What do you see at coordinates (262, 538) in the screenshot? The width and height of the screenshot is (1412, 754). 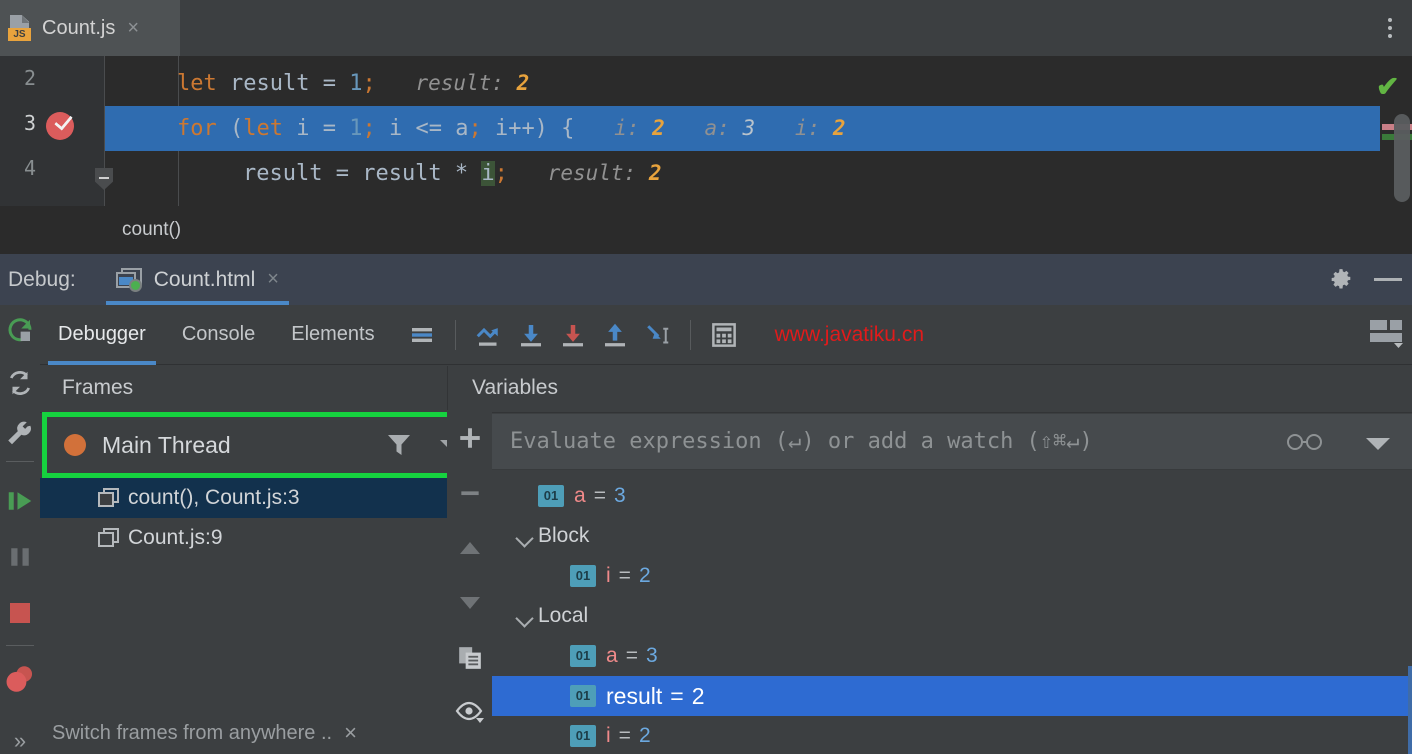 I see `frame-list-item: Count.js:9` at bounding box center [262, 538].